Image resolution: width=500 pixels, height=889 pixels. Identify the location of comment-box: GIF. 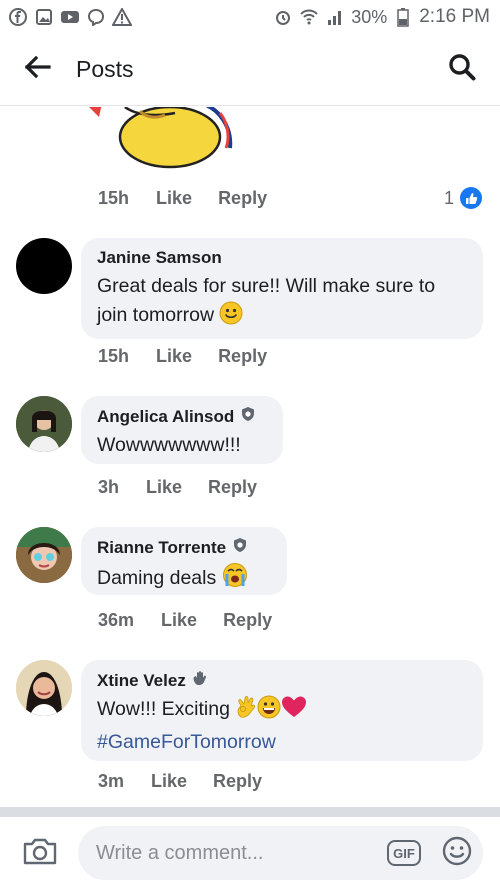
(280, 853).